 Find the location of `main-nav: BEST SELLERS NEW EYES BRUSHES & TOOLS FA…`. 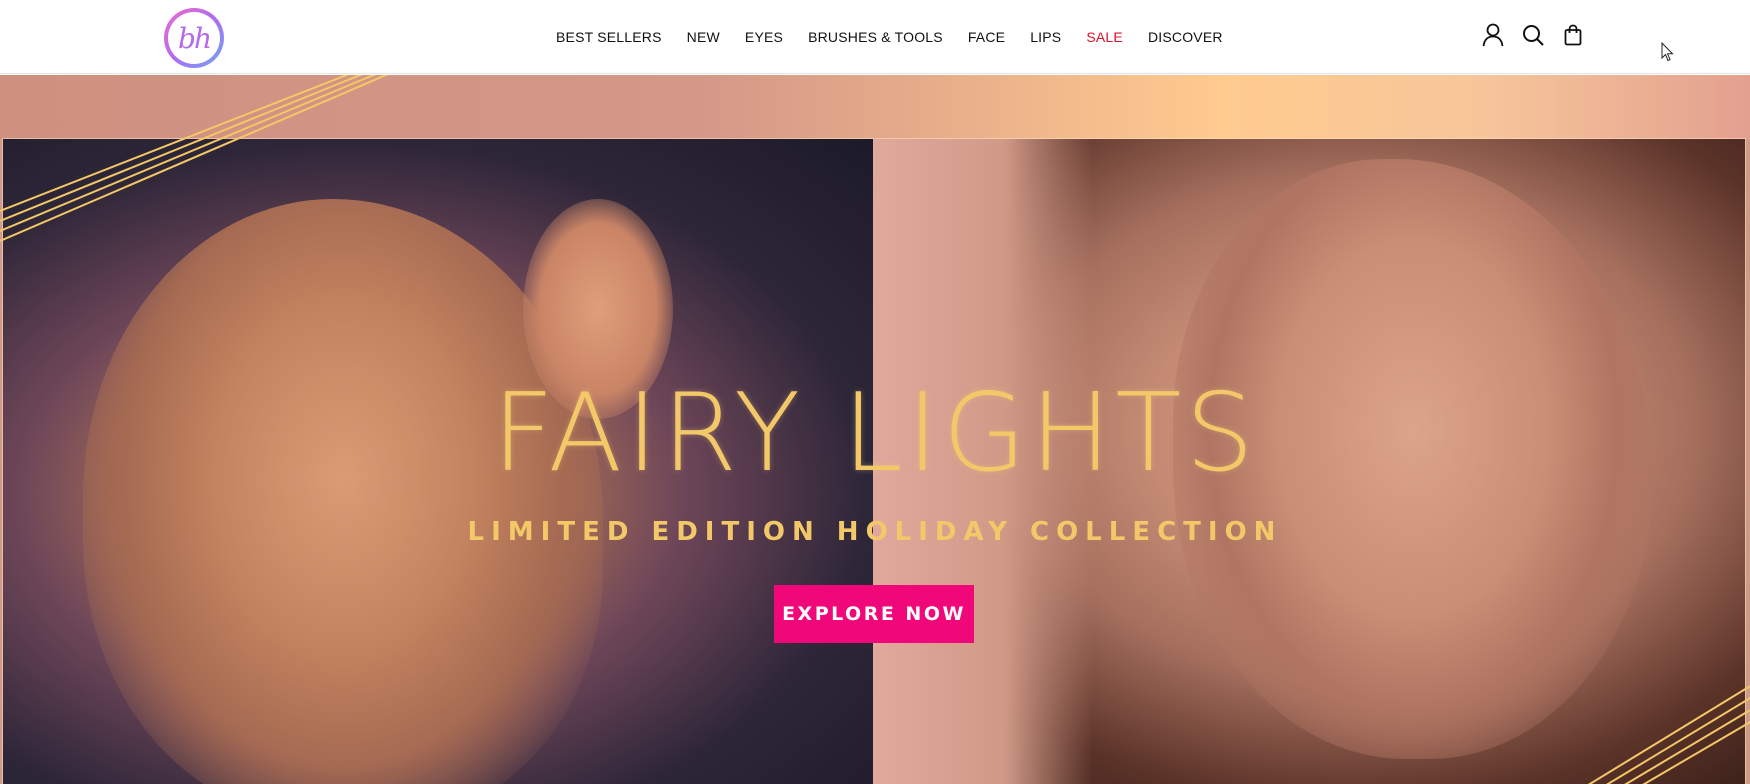

main-nav: BEST SELLERS NEW EYES BRUSHES & TOOLS FA… is located at coordinates (902, 37).